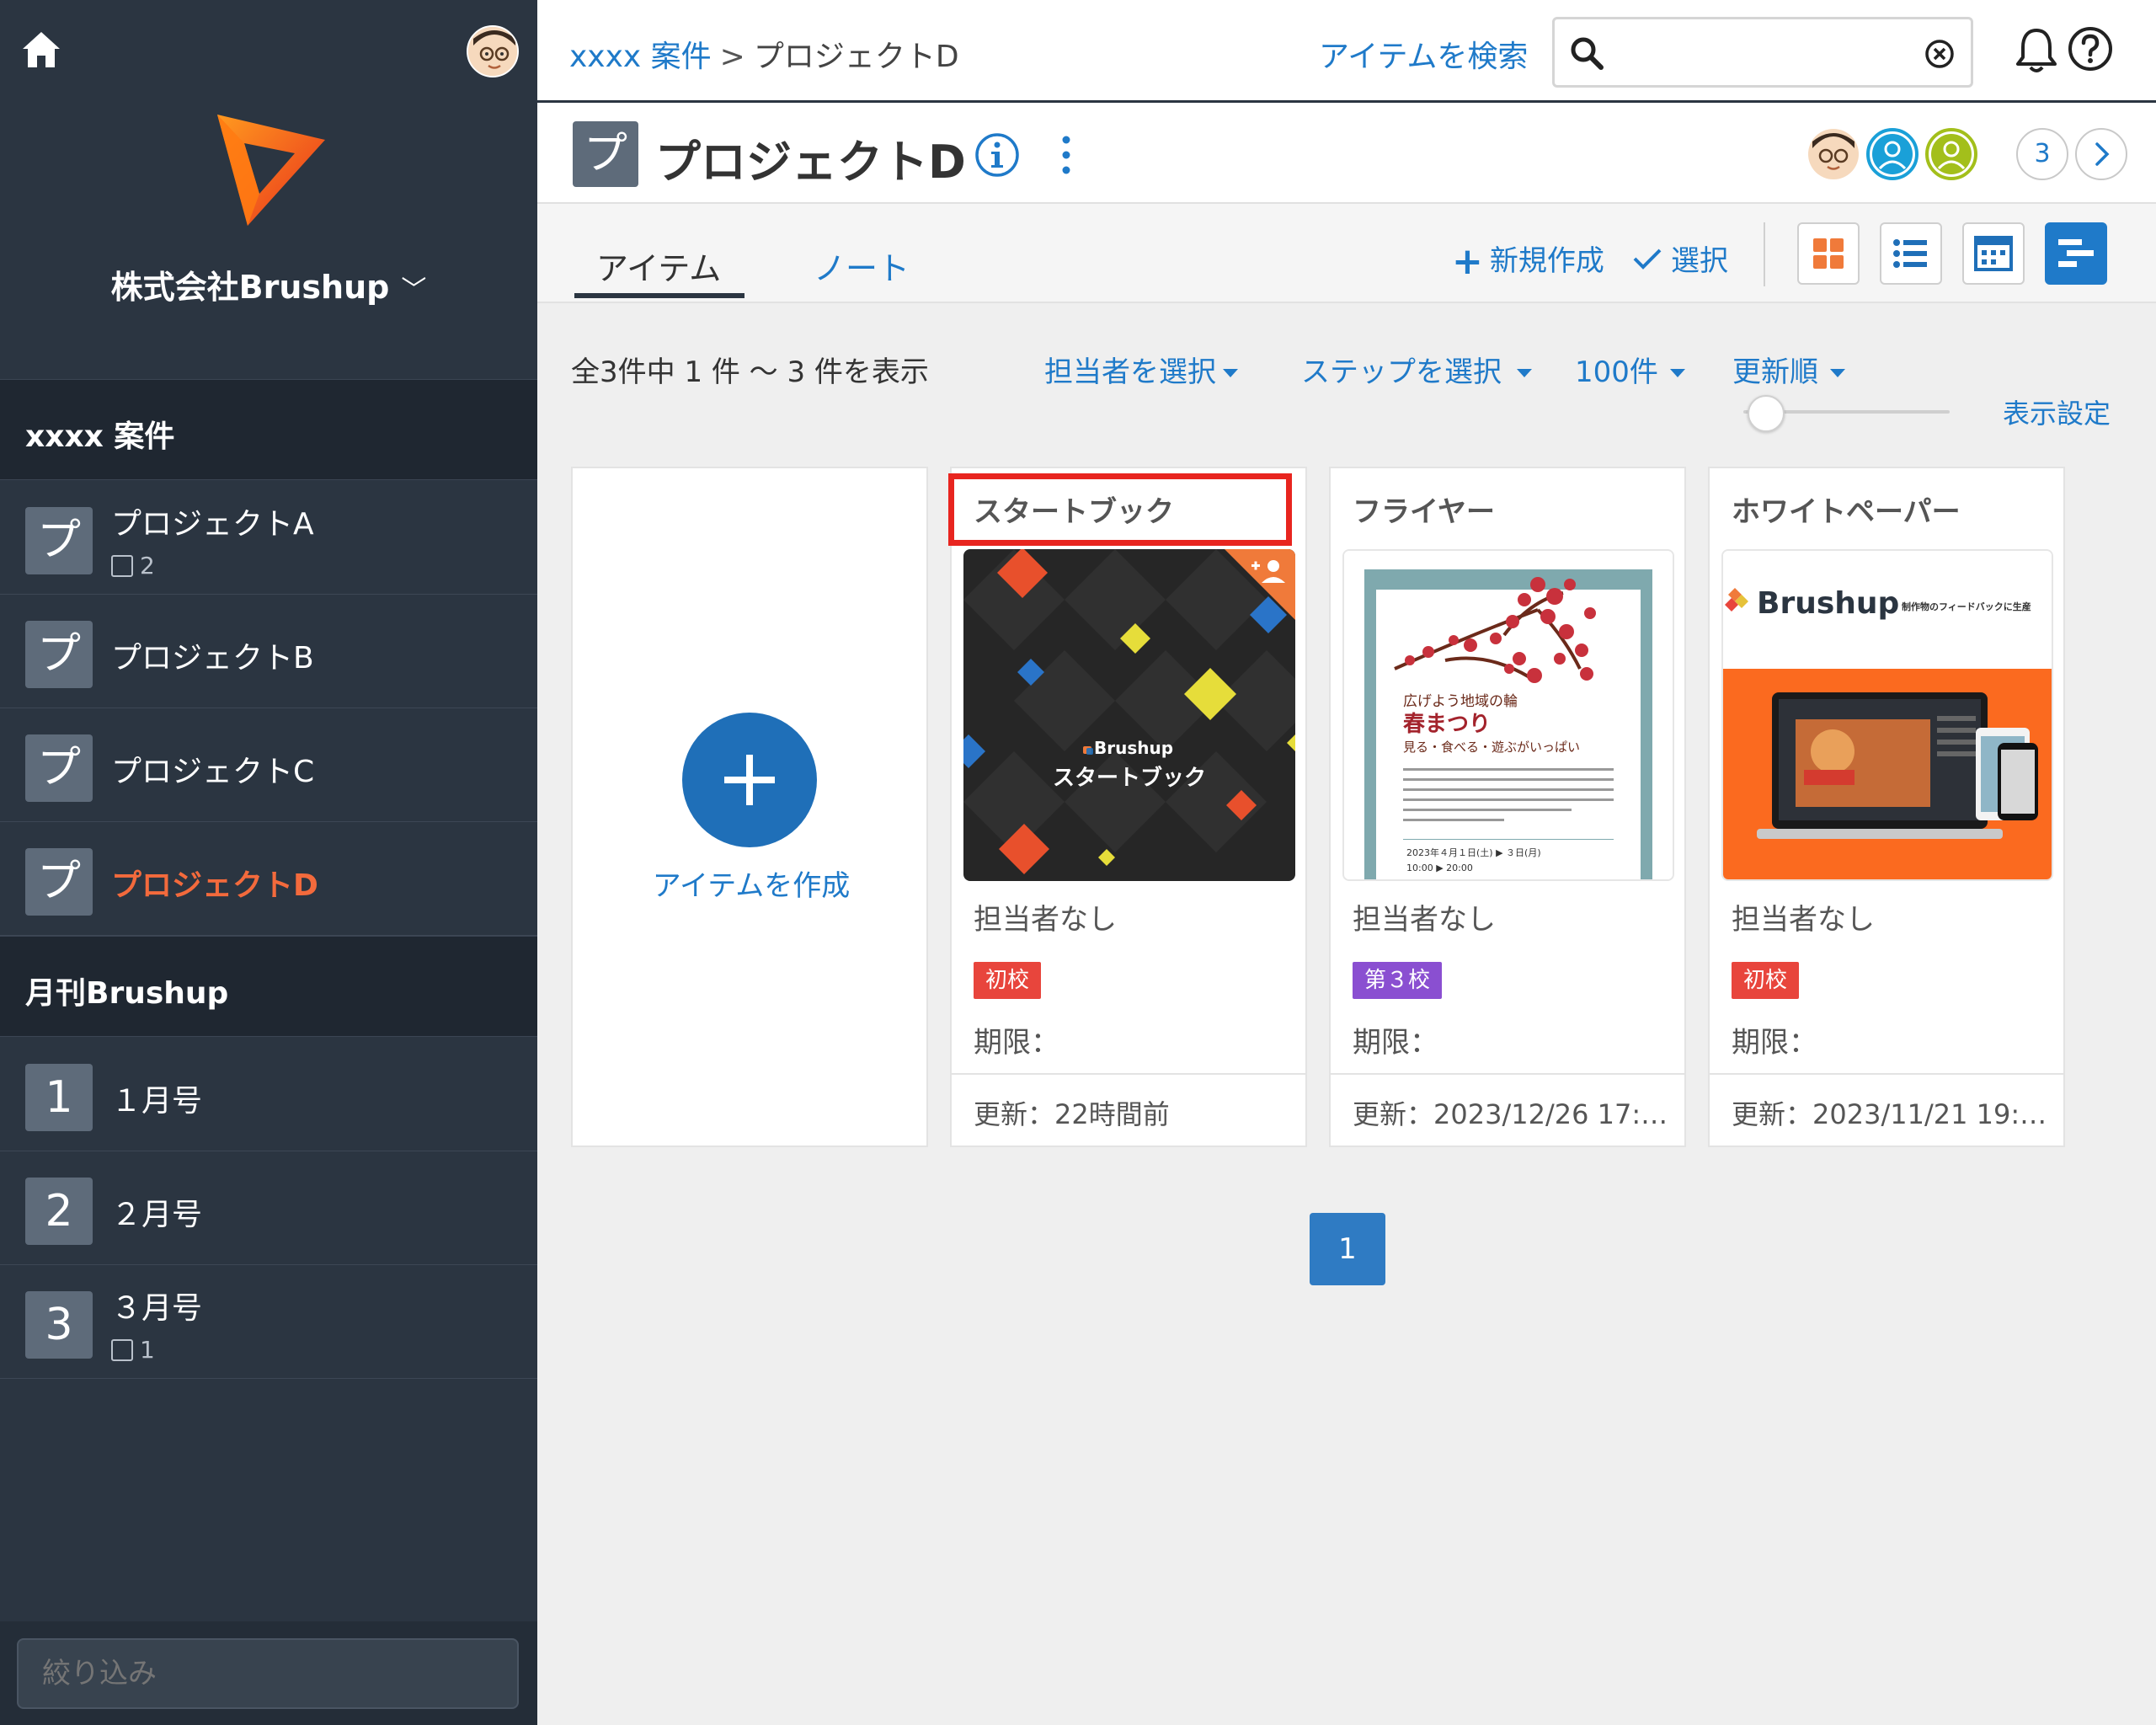  Describe the element at coordinates (1647, 259) in the screenshot. I see `check-icon` at that location.